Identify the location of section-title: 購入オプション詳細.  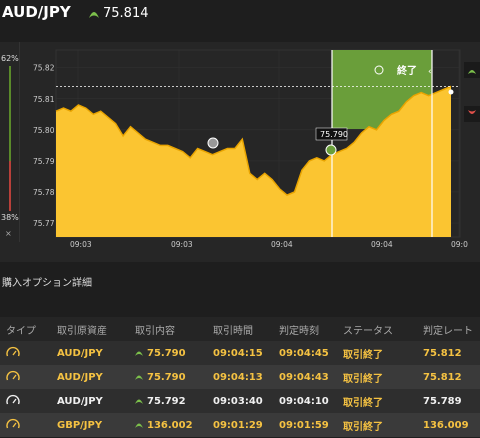
(47, 283).